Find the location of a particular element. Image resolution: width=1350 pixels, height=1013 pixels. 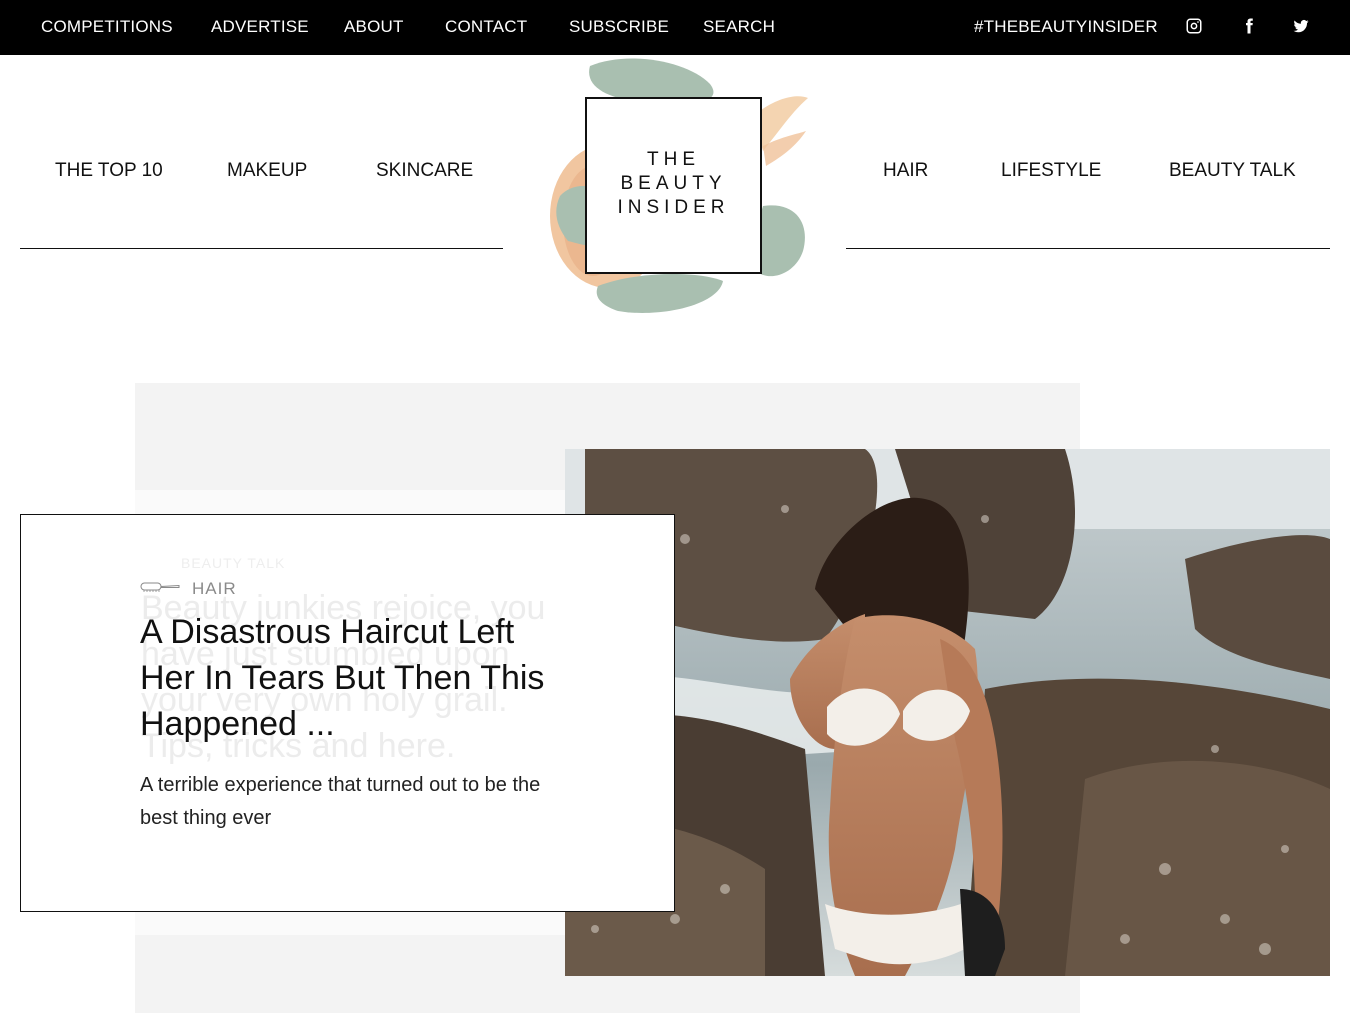

category-row: HAIR is located at coordinates (188, 589).